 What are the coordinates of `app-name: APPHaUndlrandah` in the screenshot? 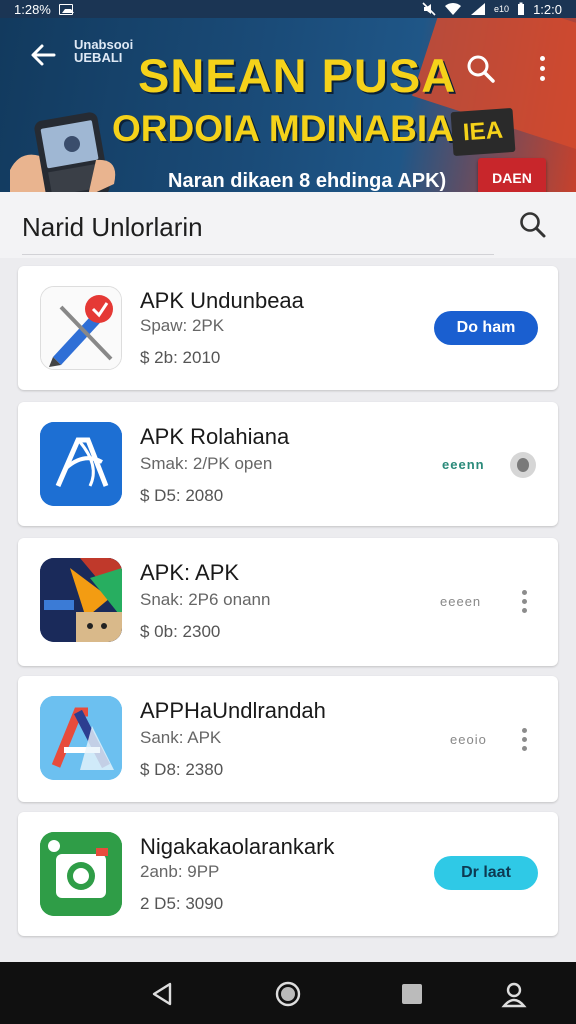 It's located at (233, 710).